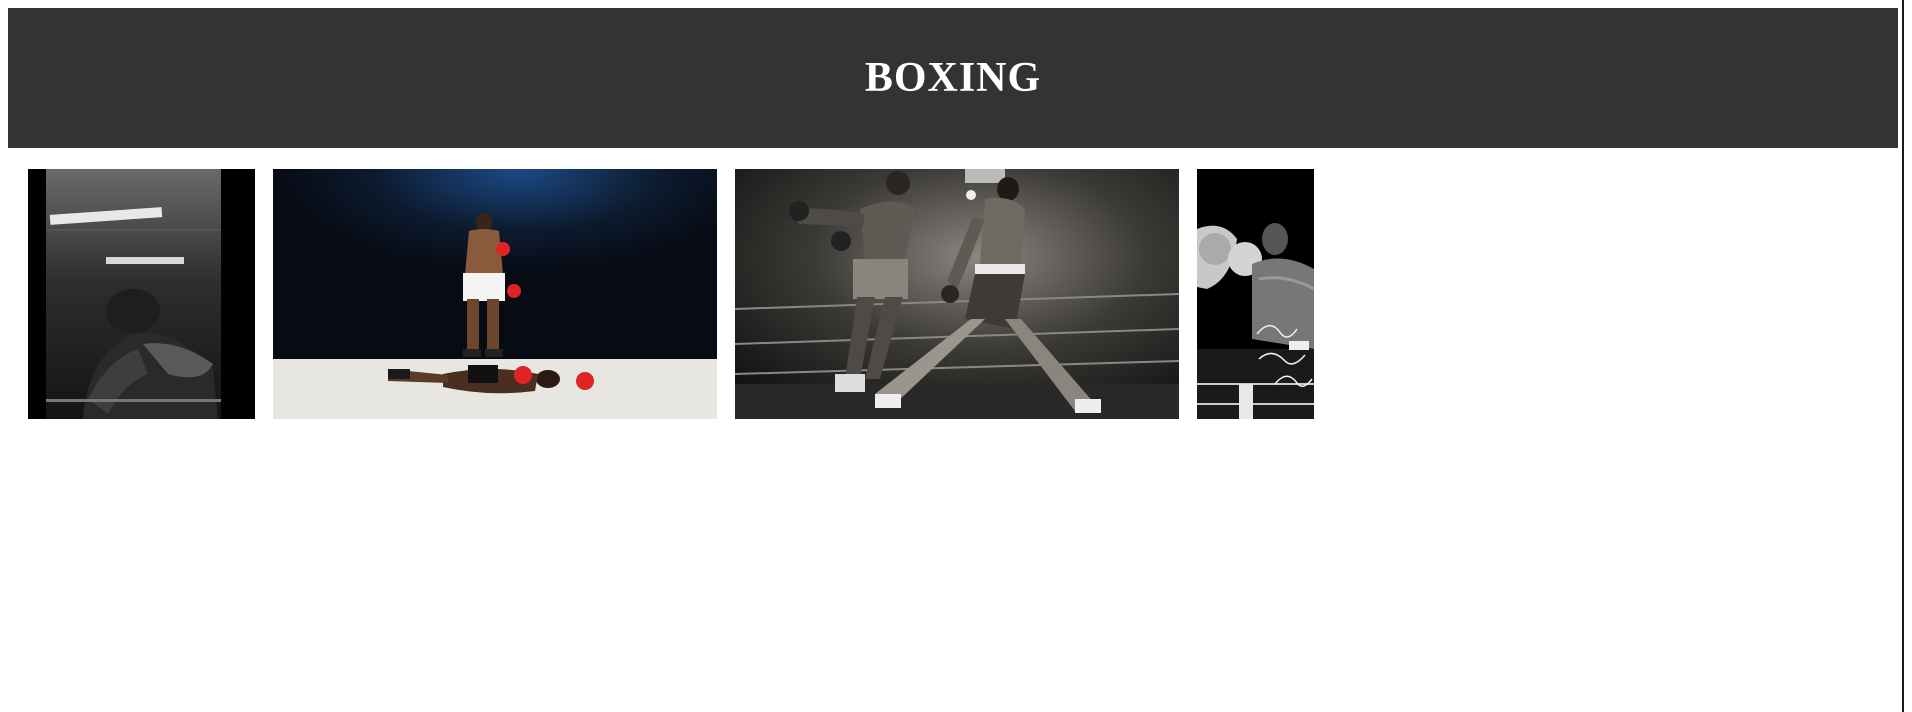 This screenshot has width=1912, height=712. I want to click on ali-frazier-fight-image, so click(957, 294).